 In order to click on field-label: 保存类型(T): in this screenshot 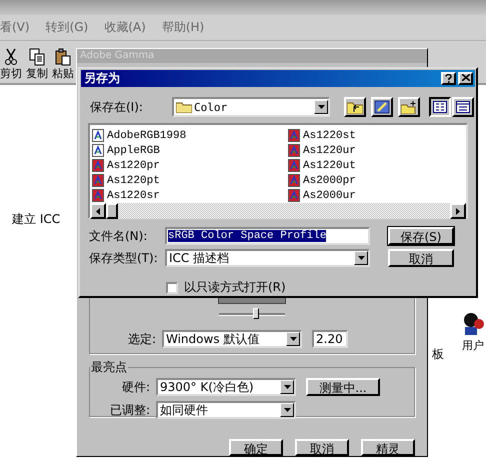, I will do `click(124, 258)`.